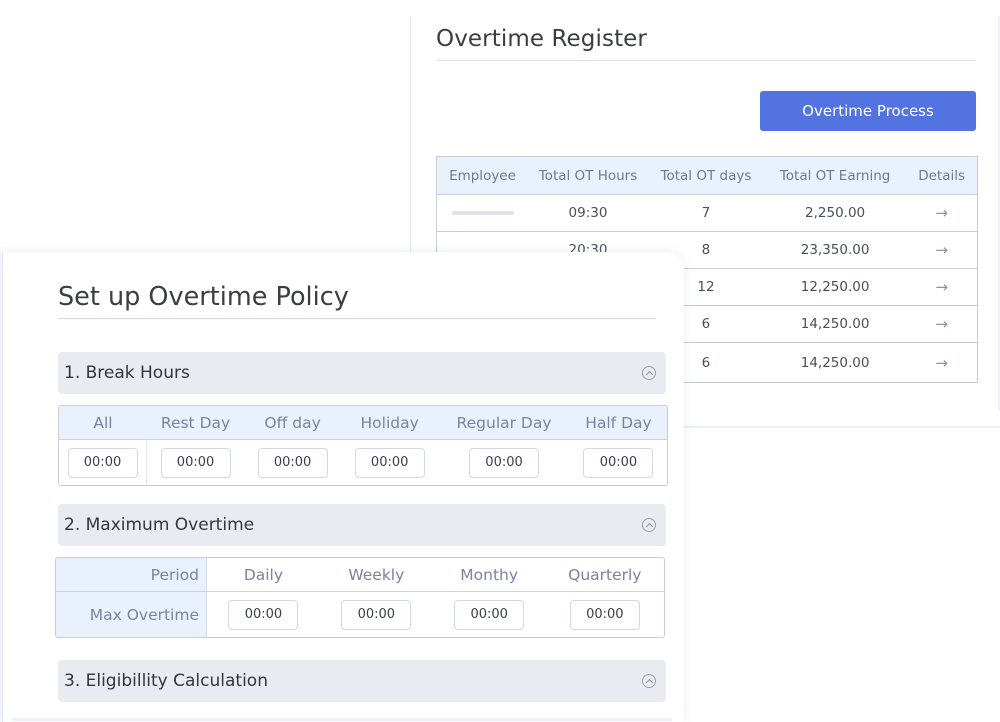 The width and height of the screenshot is (1000, 722). I want to click on table-header-row: Period Daily Weekly Monthy Quarterly, so click(360, 575).